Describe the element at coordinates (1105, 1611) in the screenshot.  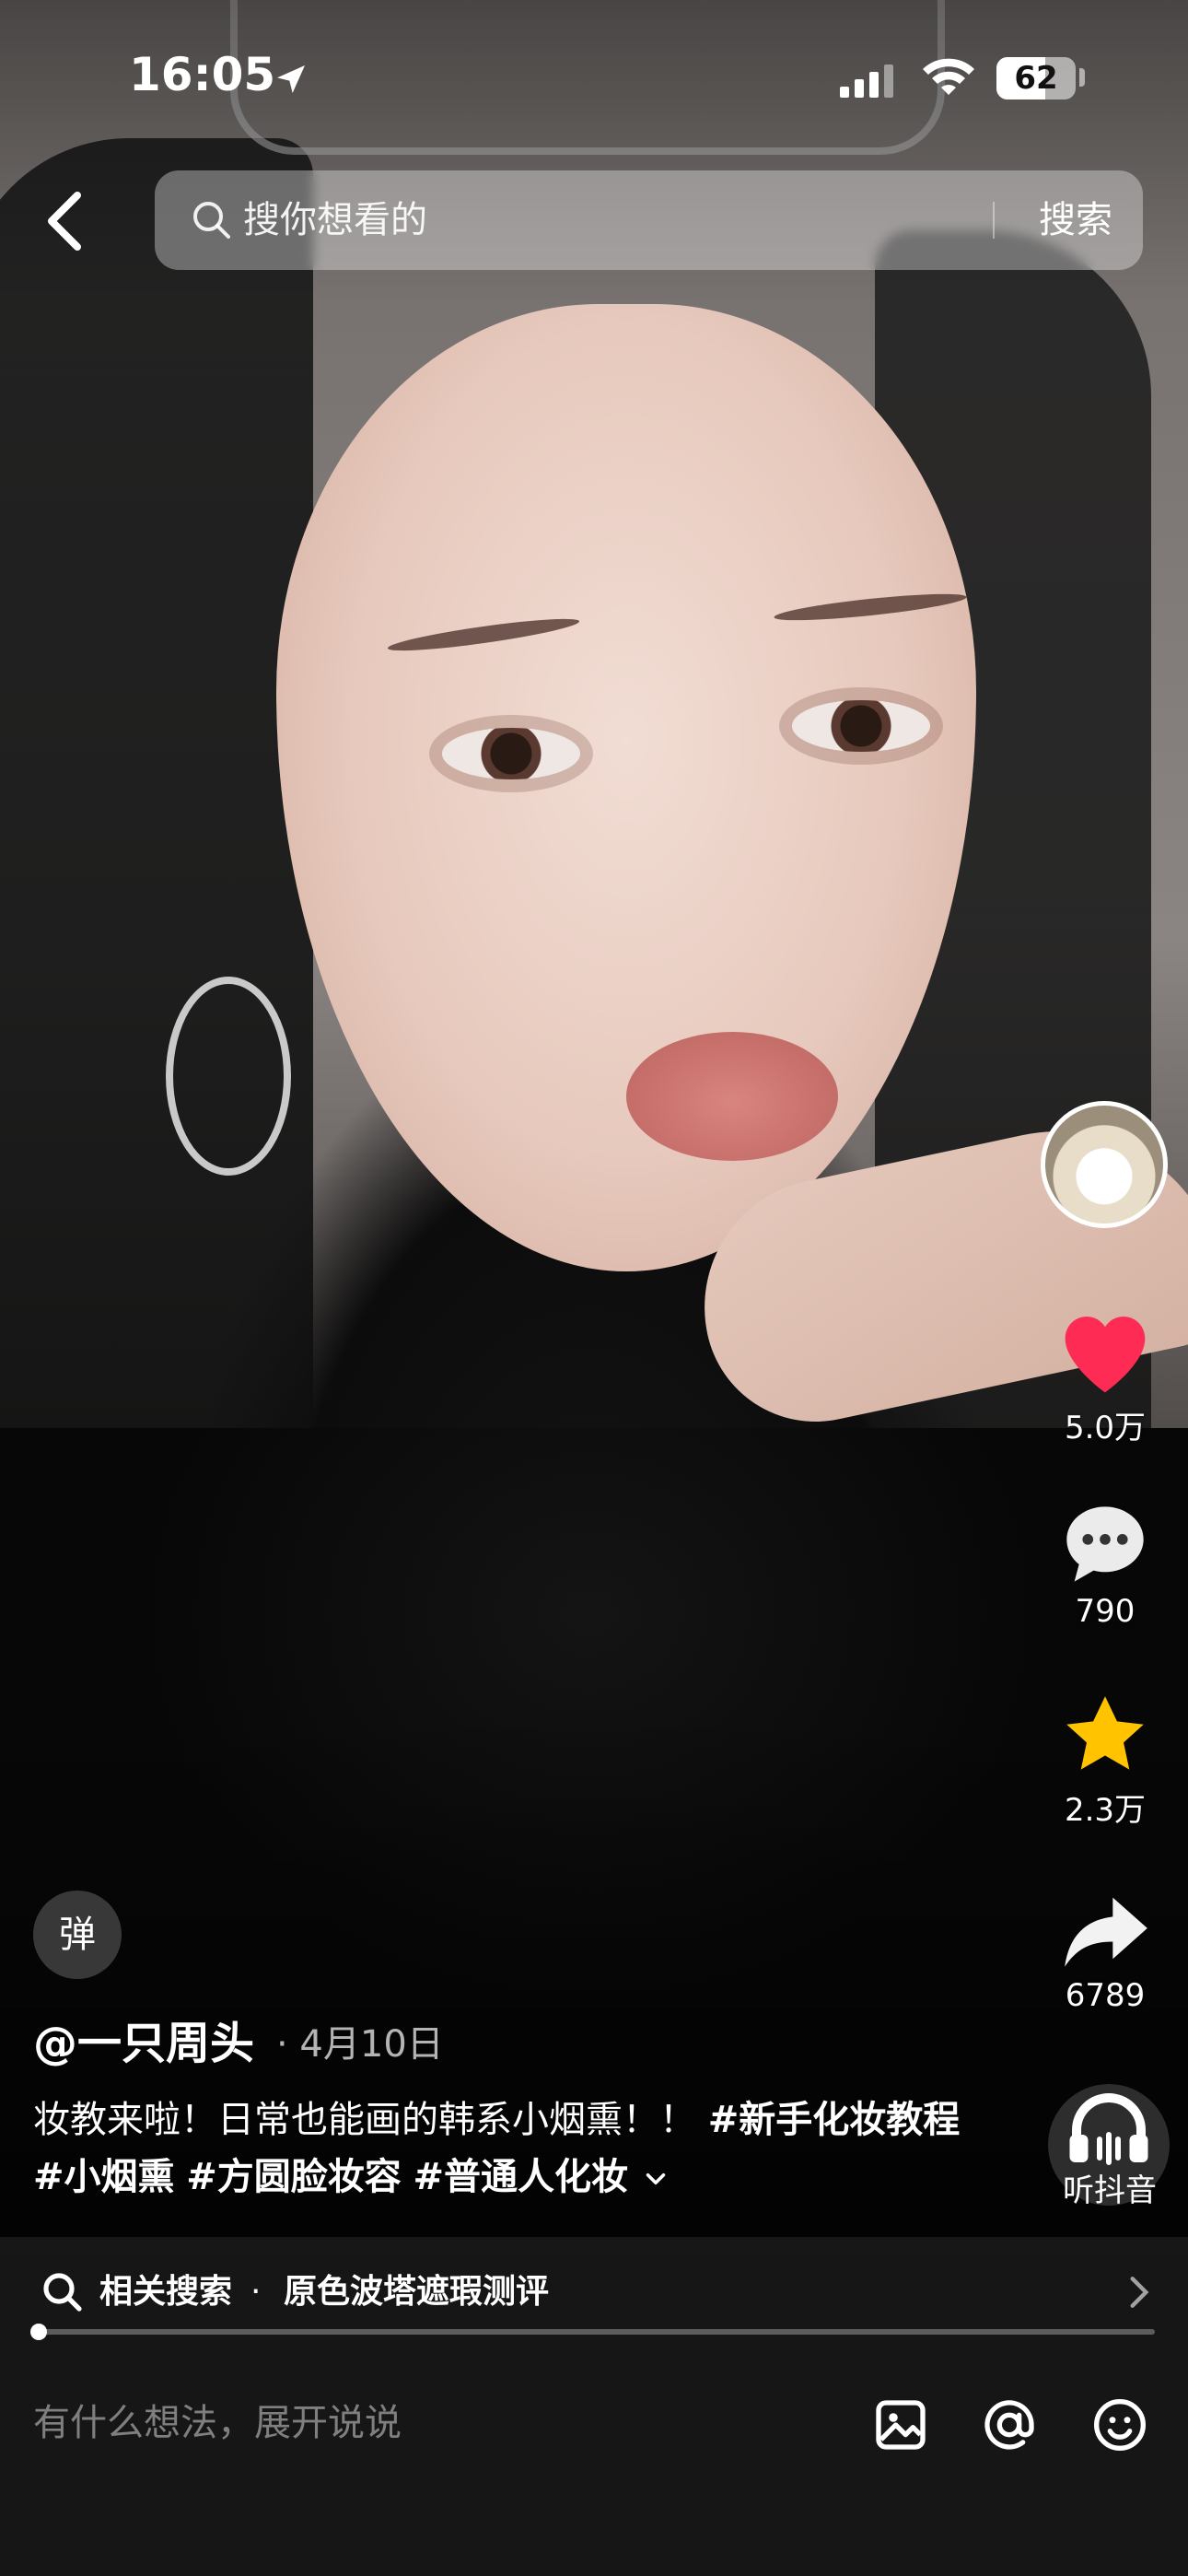
I see `comment-count: 790` at that location.